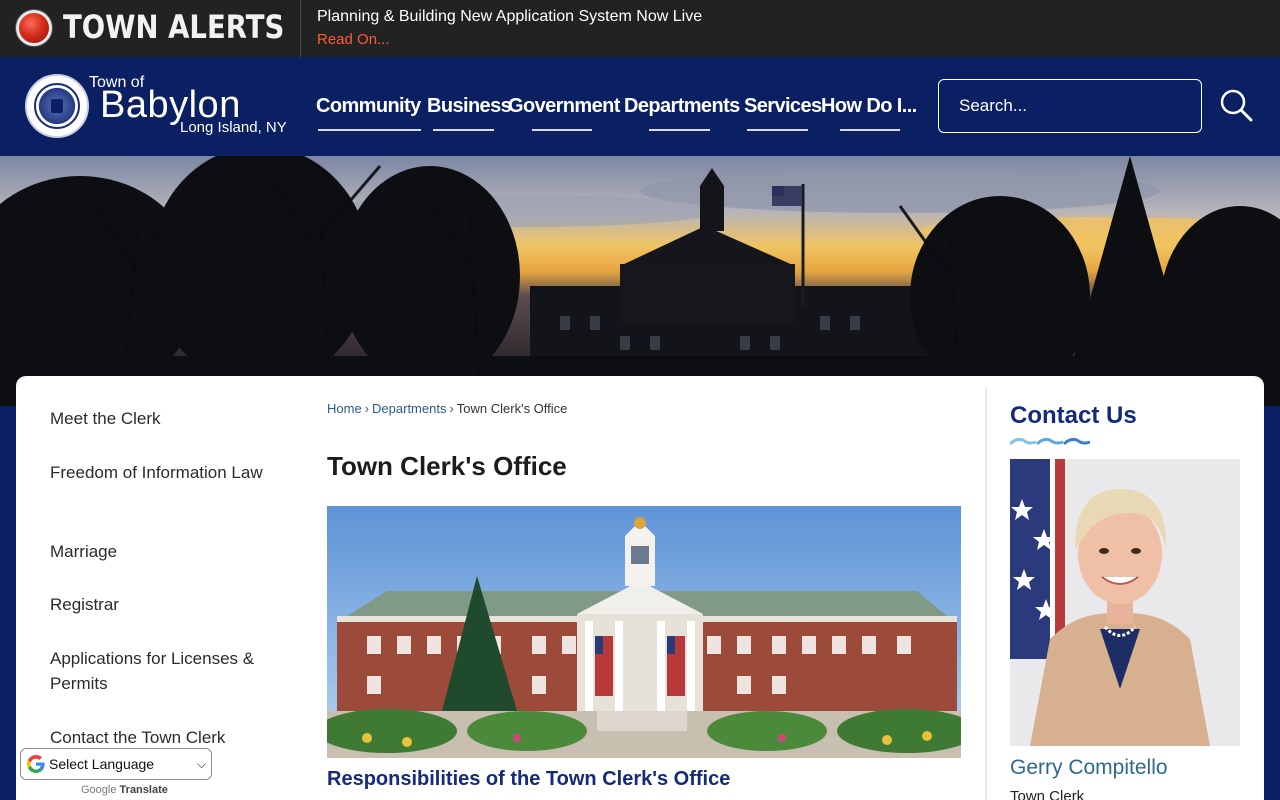 This screenshot has height=800, width=1280. Describe the element at coordinates (1070, 106) in the screenshot. I see `search-input` at that location.